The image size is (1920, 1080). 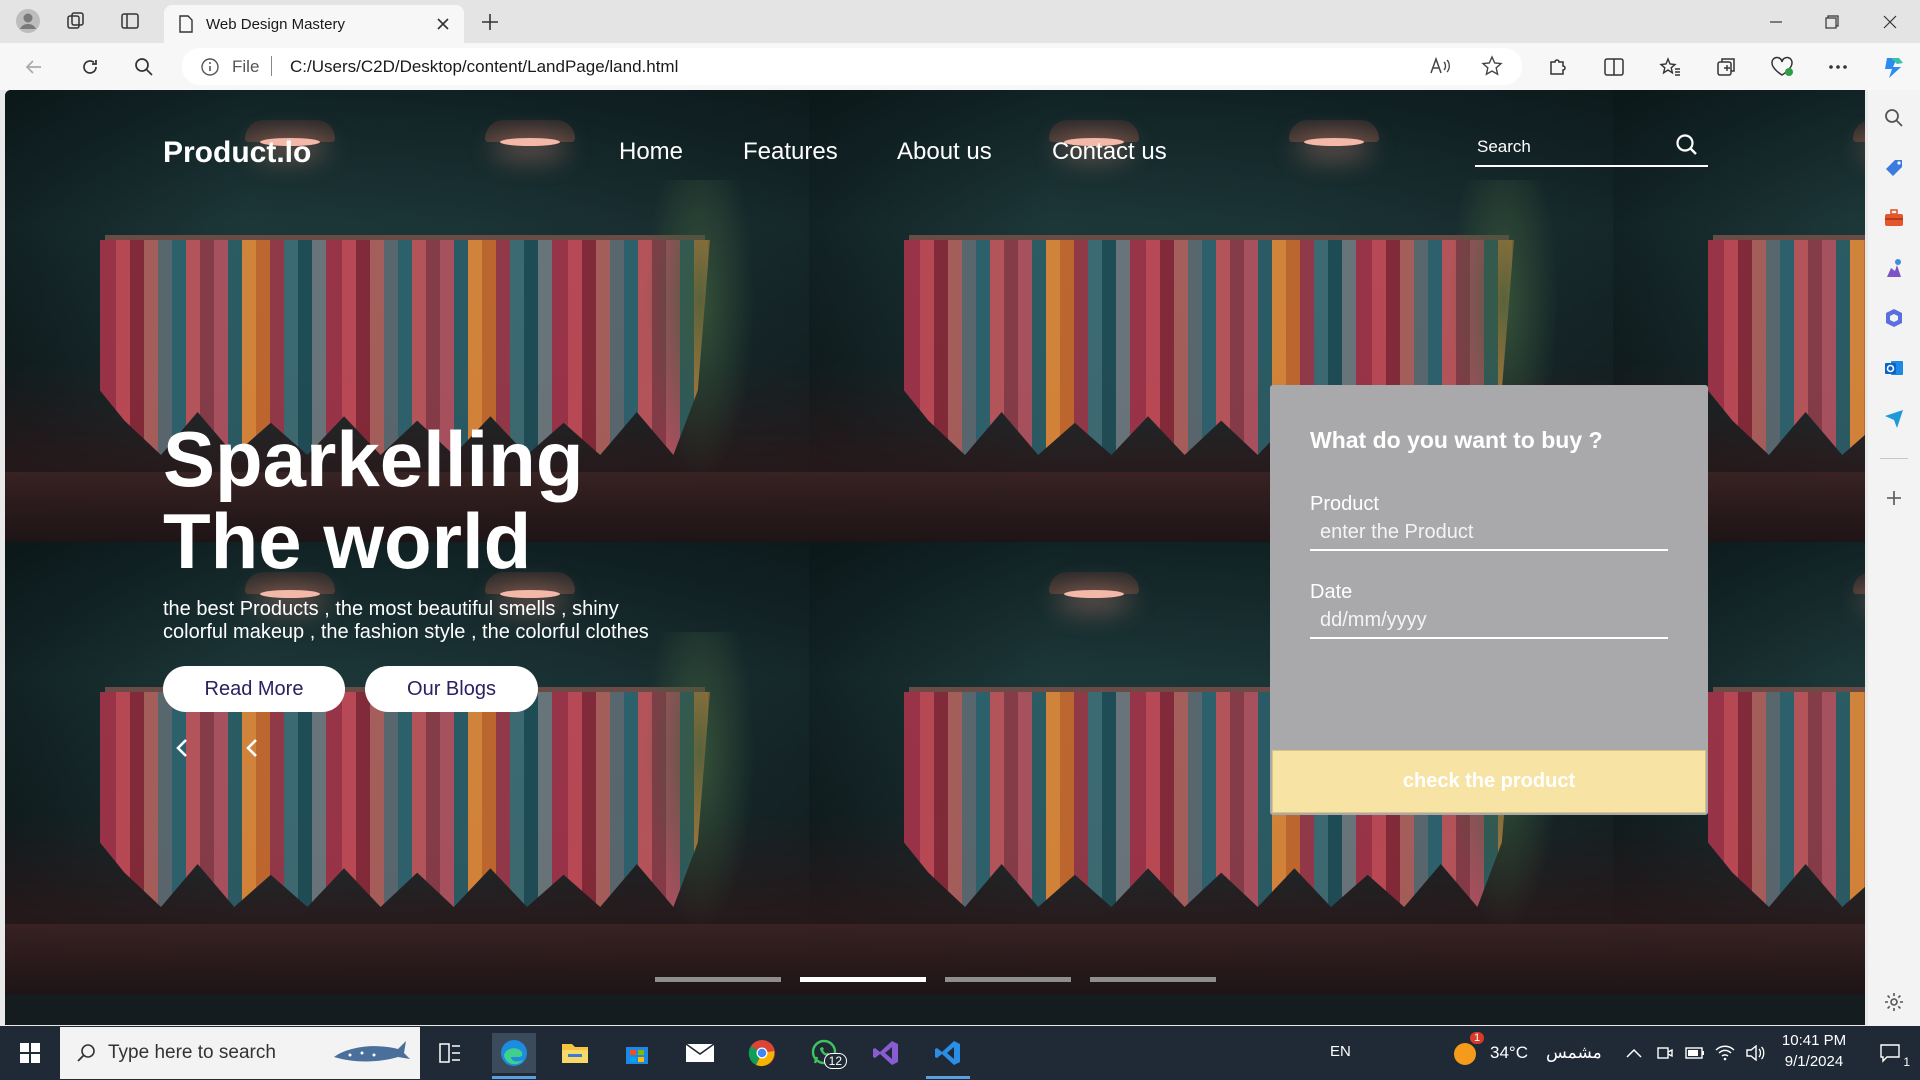 I want to click on refresh-icon, so click(x=90, y=67).